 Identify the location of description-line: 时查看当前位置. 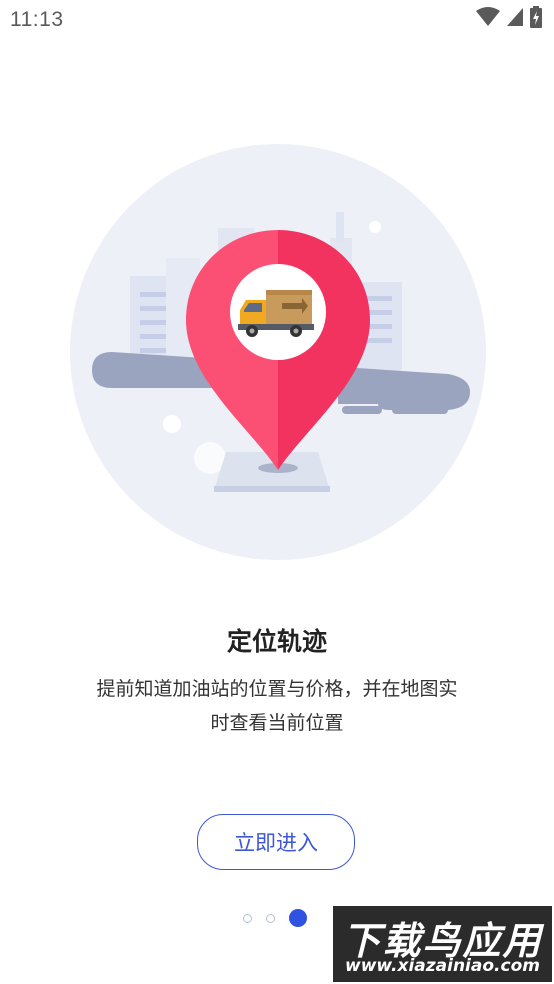
(277, 723).